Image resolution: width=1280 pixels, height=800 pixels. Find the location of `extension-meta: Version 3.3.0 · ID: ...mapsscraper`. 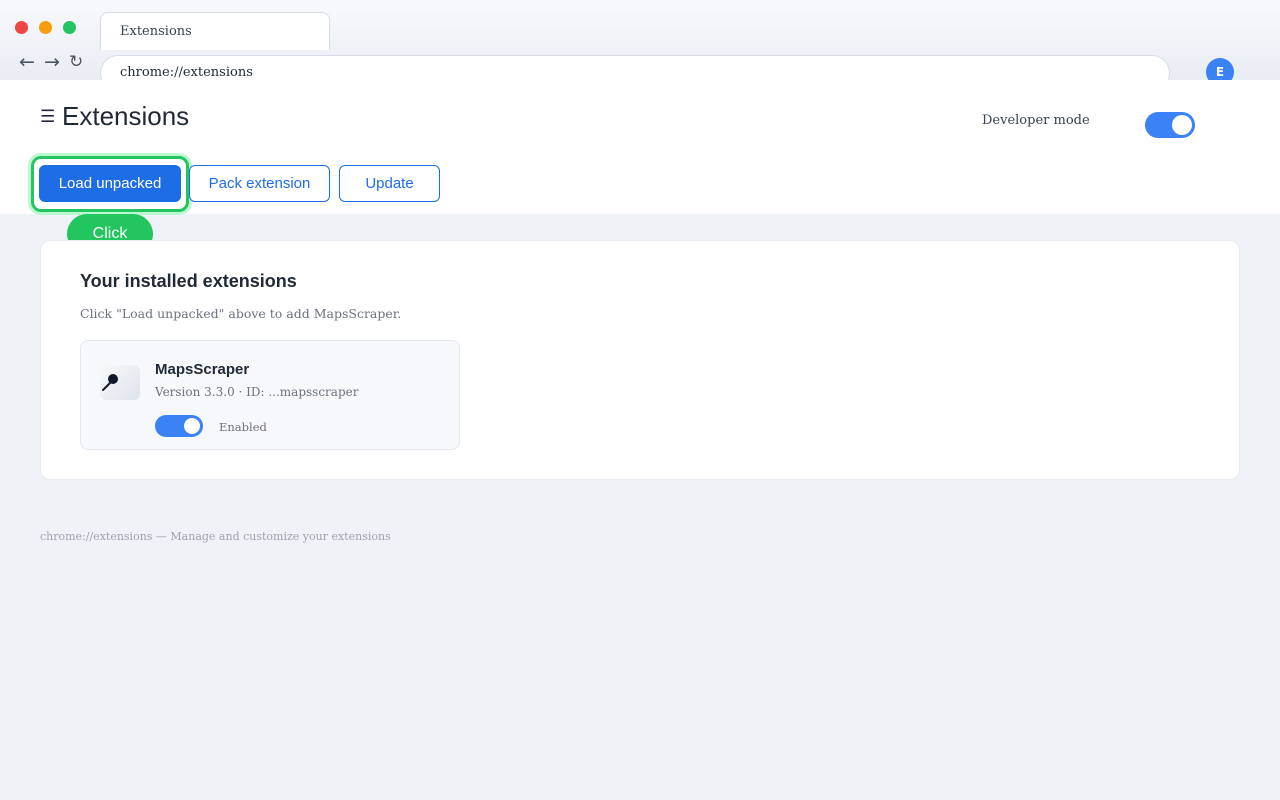

extension-meta: Version 3.3.0 · ID: ...mapsscraper is located at coordinates (257, 392).